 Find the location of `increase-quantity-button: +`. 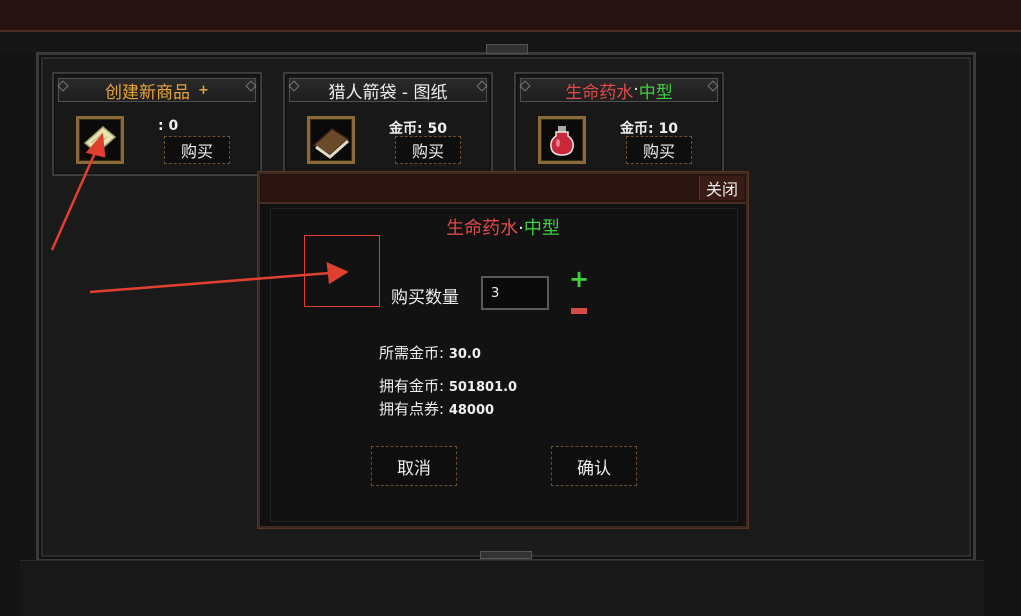

increase-quantity-button: + is located at coordinates (579, 279).